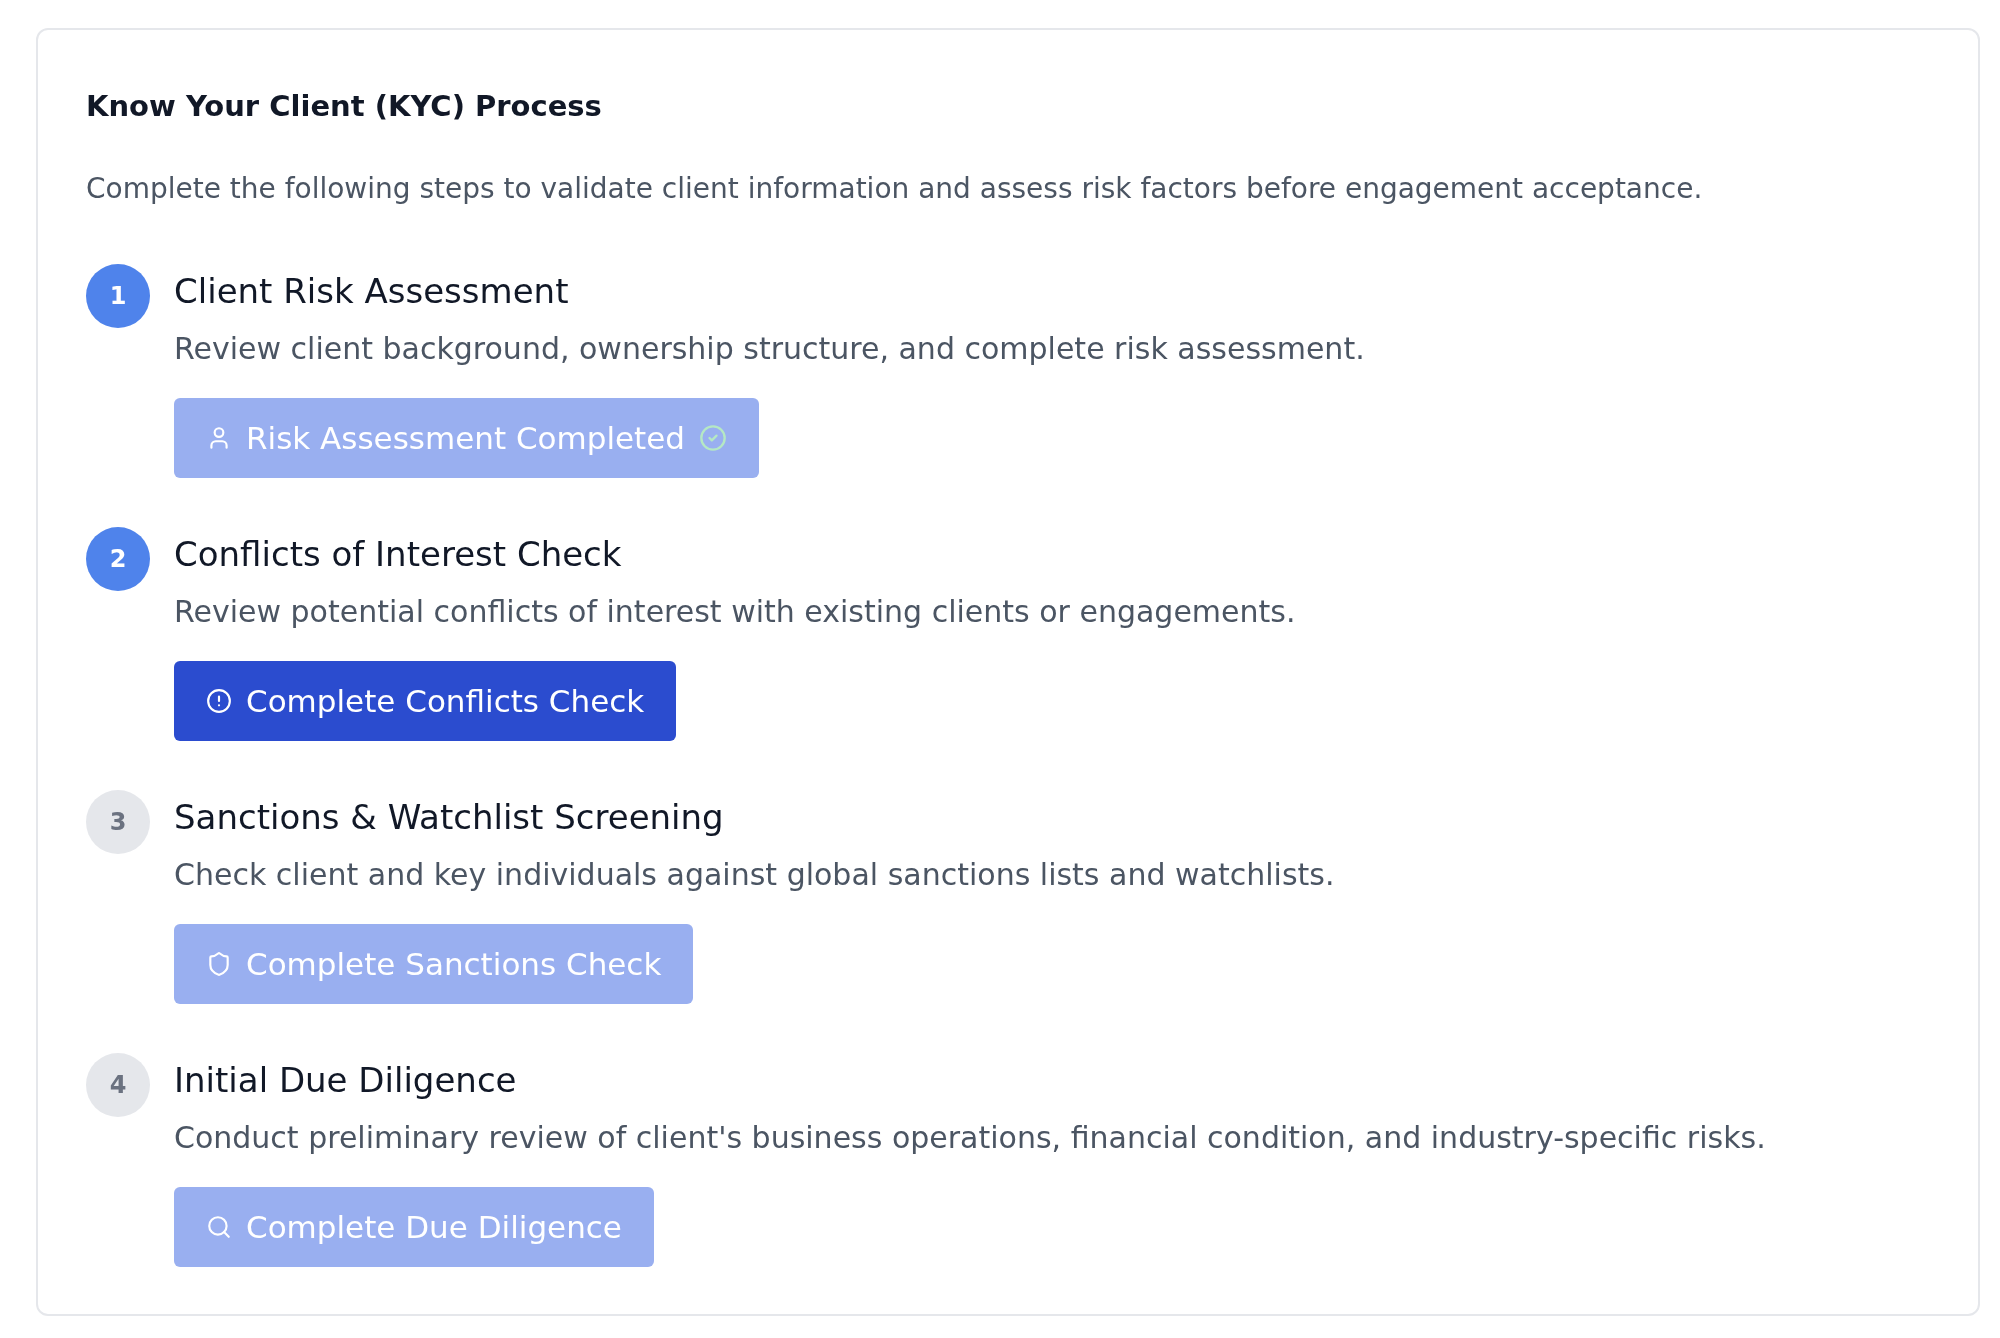 The width and height of the screenshot is (2000, 1338). What do you see at coordinates (118, 1085) in the screenshot?
I see `step-number: 4` at bounding box center [118, 1085].